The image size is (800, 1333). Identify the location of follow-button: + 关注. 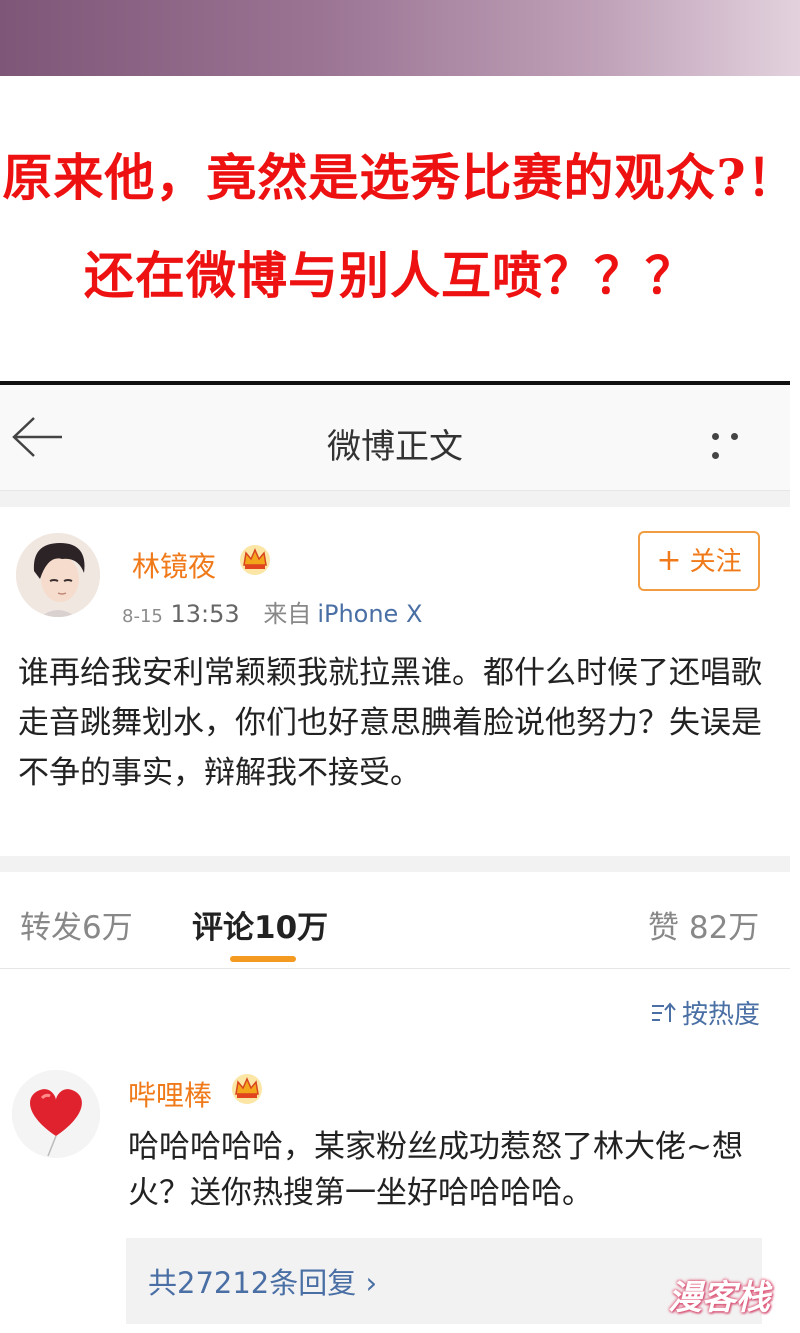
(699, 561).